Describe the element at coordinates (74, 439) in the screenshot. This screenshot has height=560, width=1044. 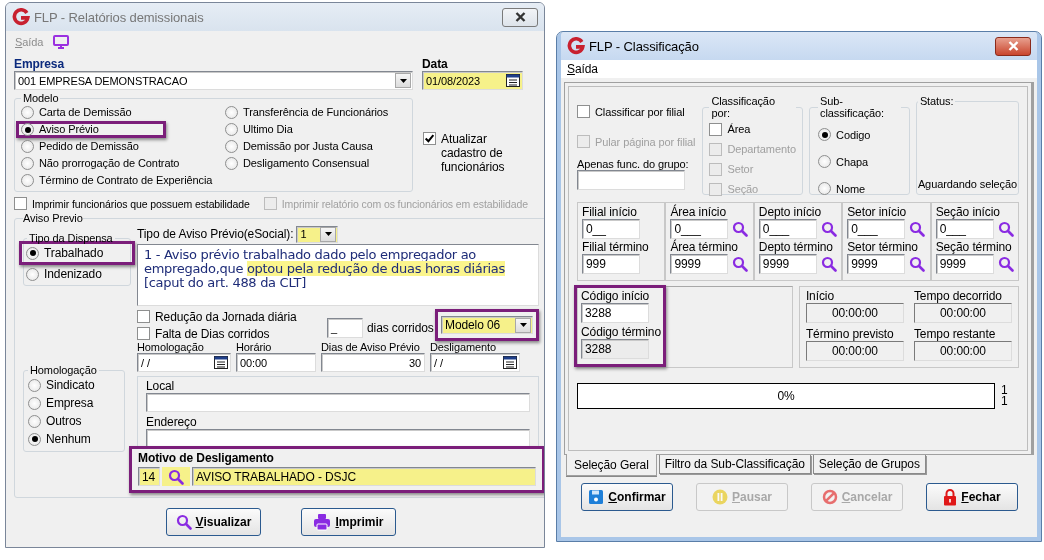
I see `radio-button: Nenhum` at that location.